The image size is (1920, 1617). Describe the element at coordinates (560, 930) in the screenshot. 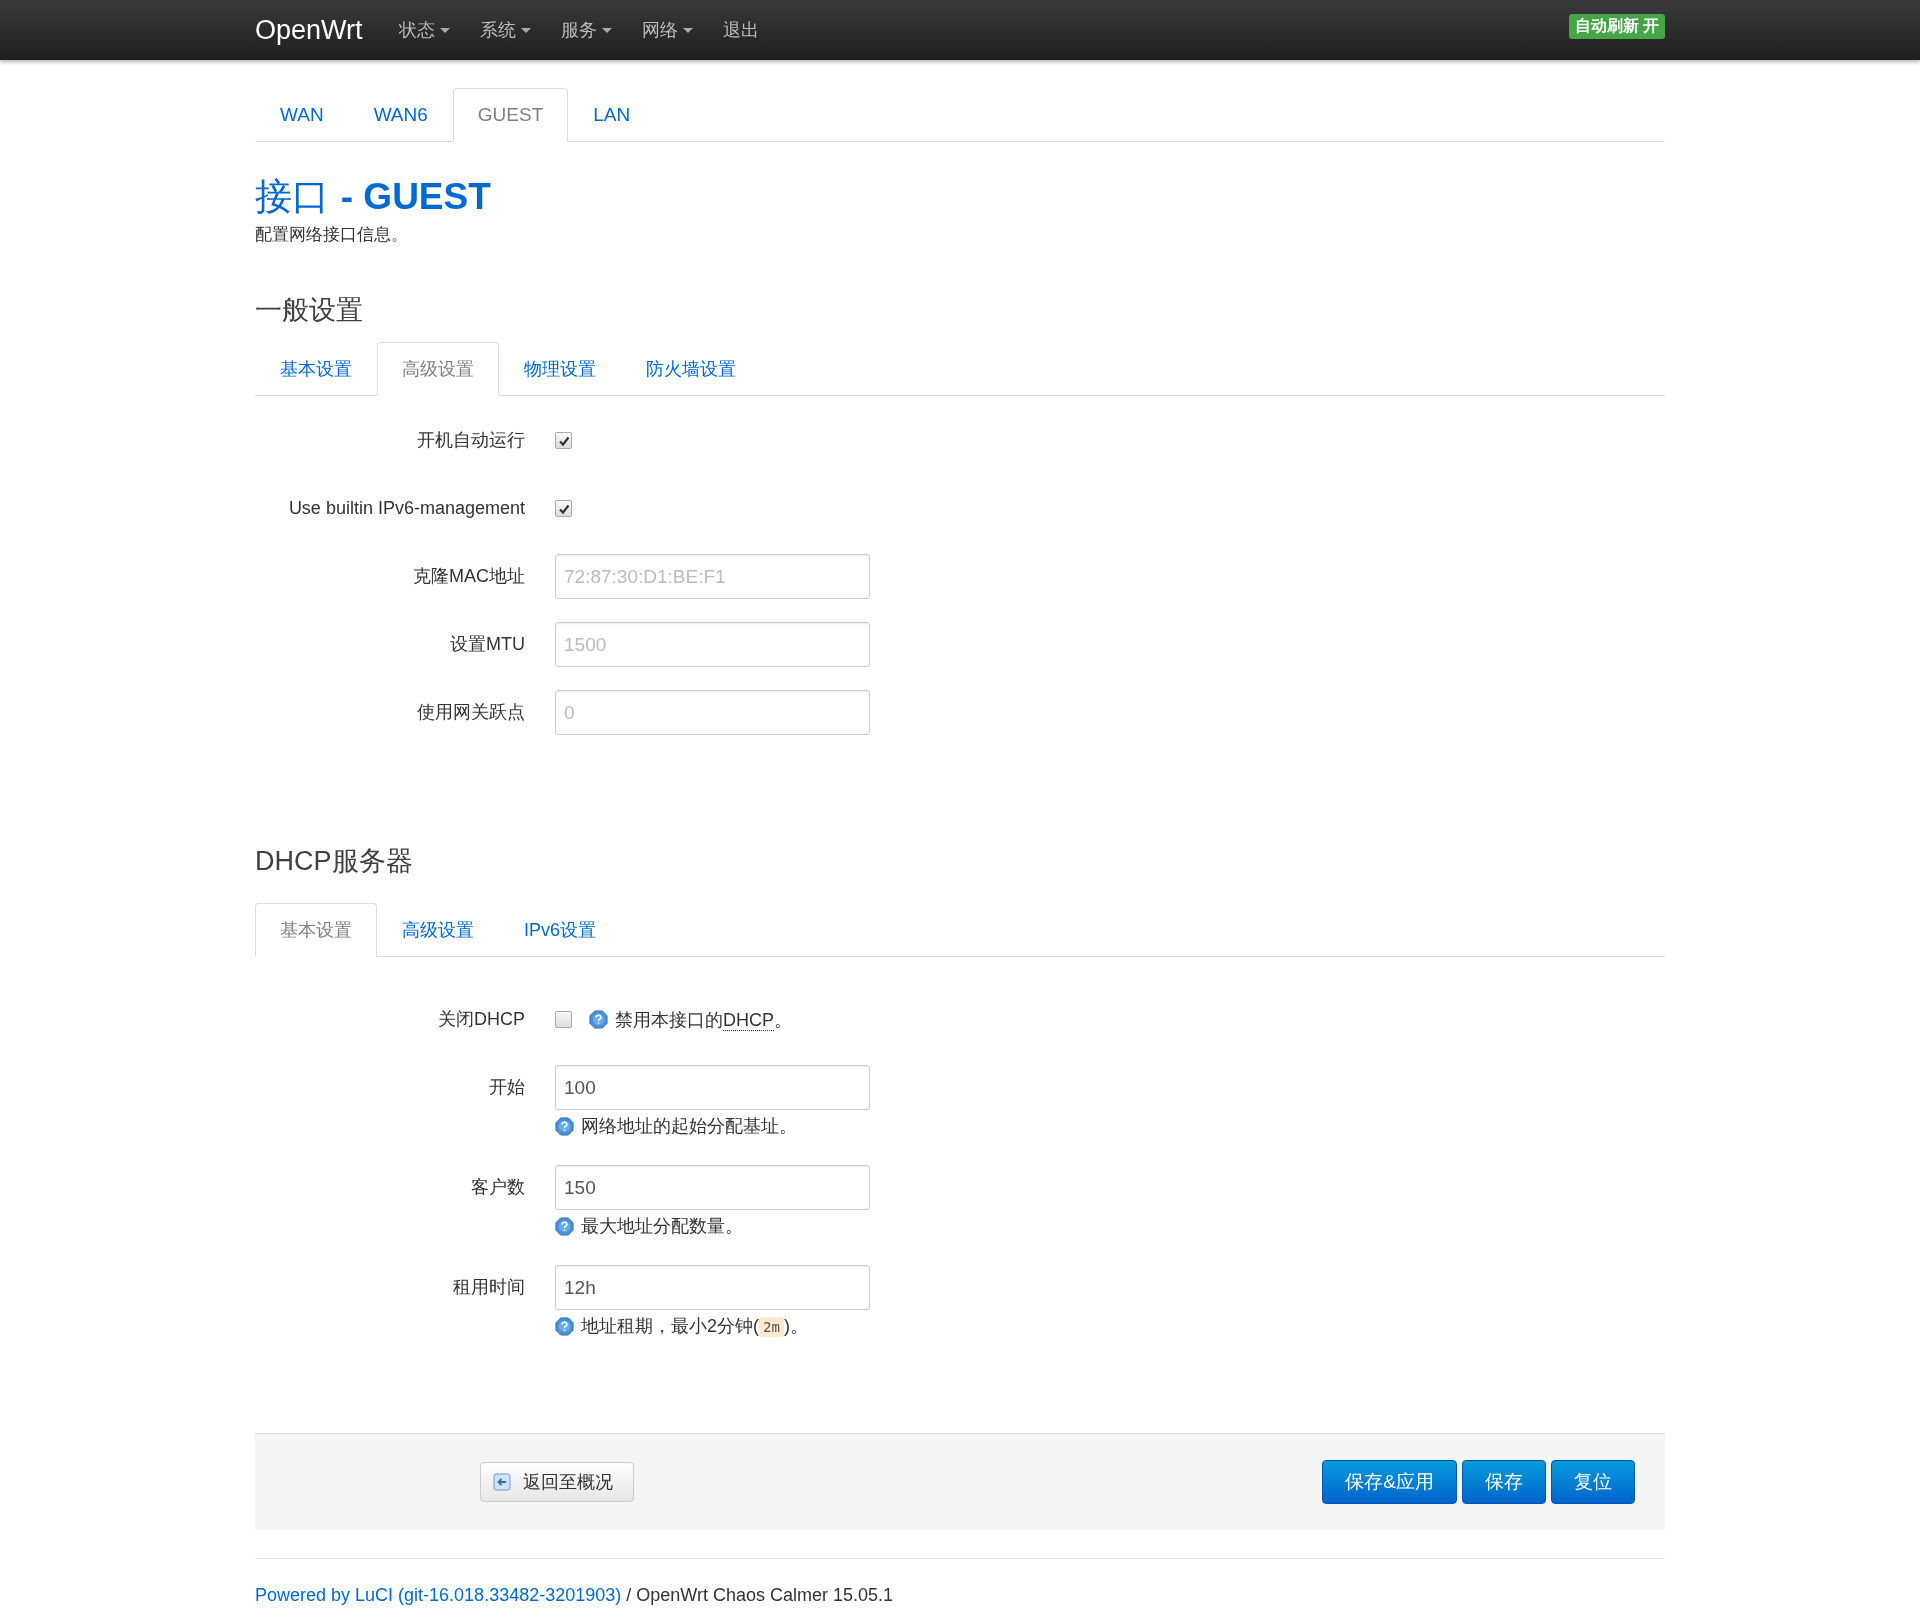

I see `section-tab: IPv6设置` at that location.